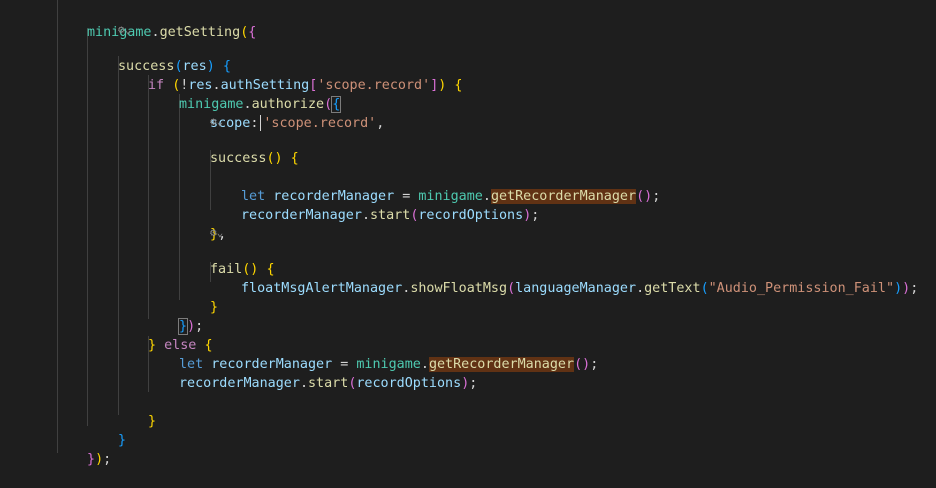 Image resolution: width=936 pixels, height=488 pixels. Describe the element at coordinates (322, 288) in the screenshot. I see `identifier-floatmsgalertmanager: floatMsgAlertManager` at that location.